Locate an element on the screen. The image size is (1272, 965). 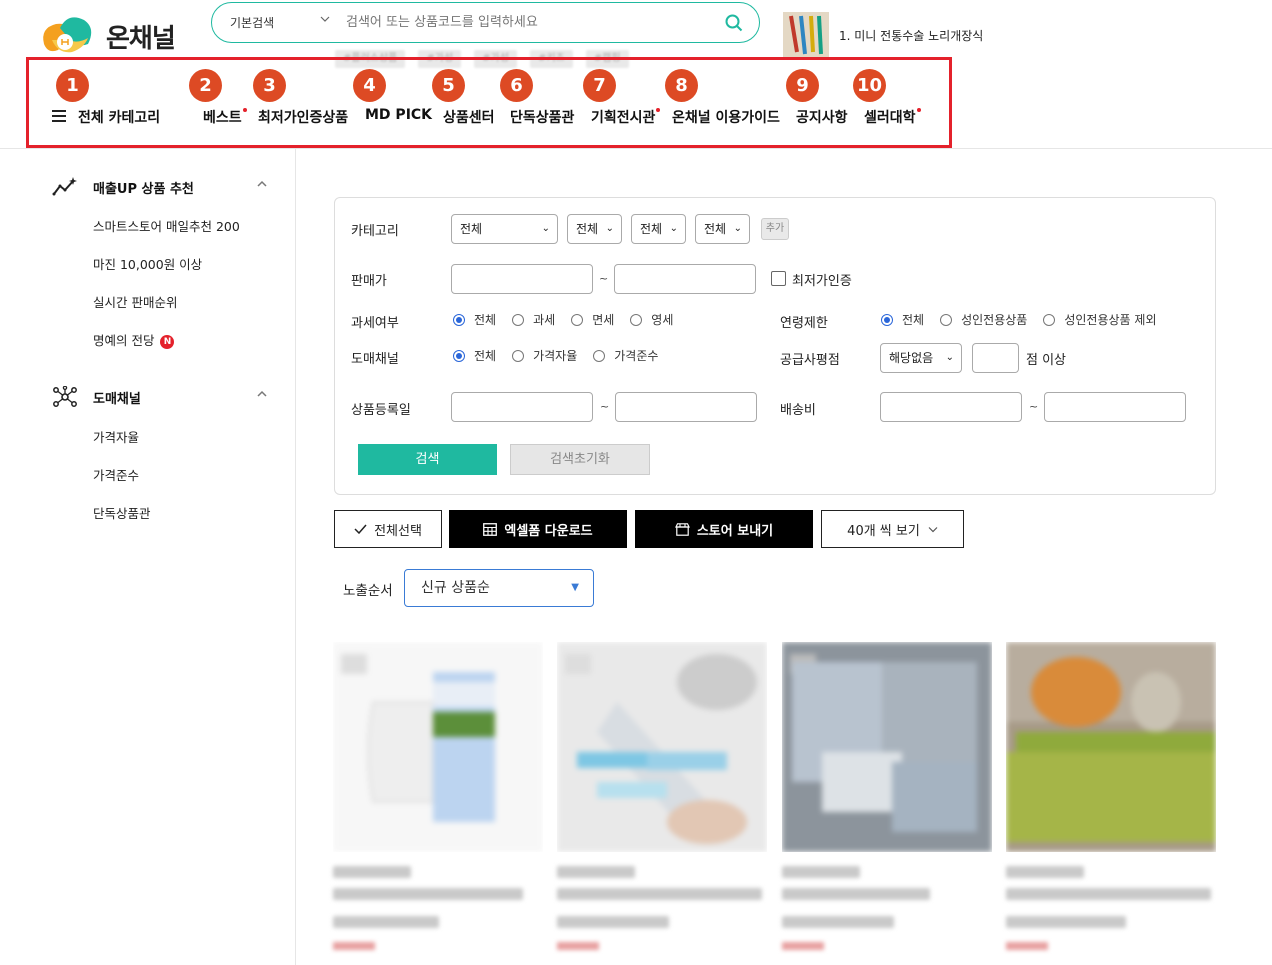
nav-exclusive: 단독상품관 is located at coordinates (542, 117).